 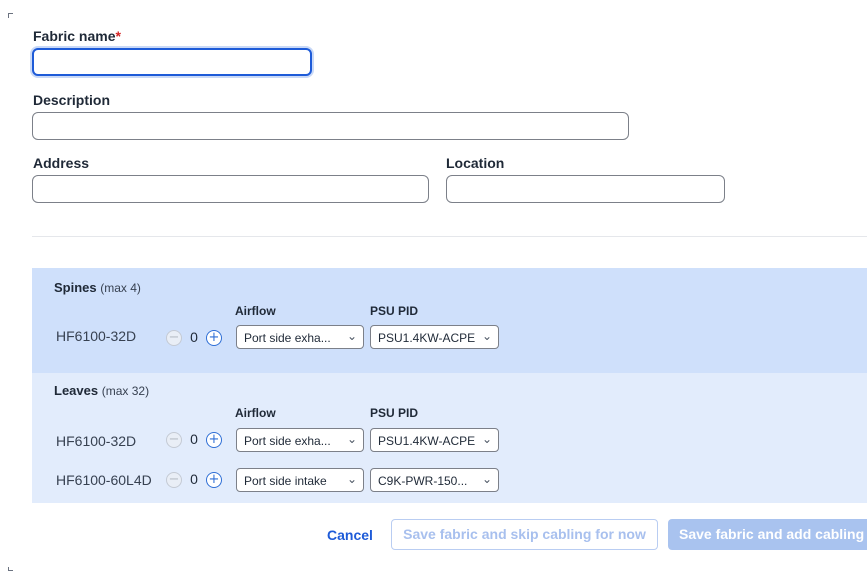 I want to click on spines-max: (max 4), so click(x=120, y=288).